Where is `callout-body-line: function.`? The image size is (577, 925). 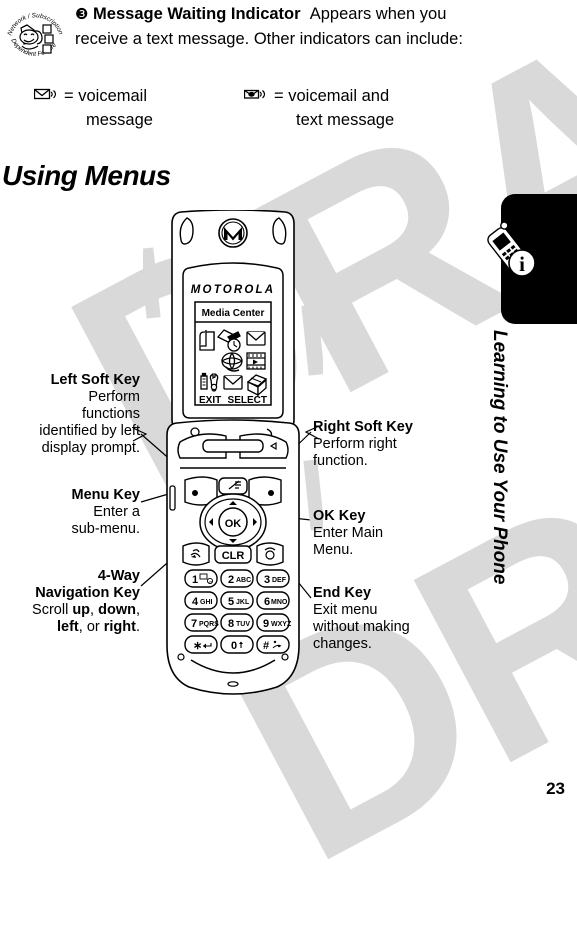 callout-body-line: function. is located at coordinates (340, 461).